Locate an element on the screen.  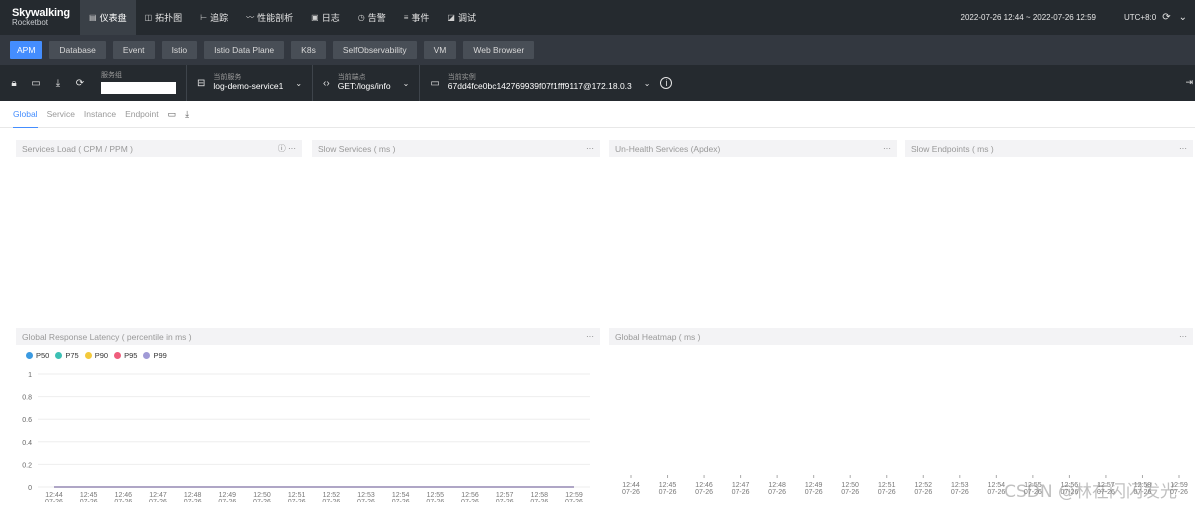
x-tick-label: 12:44 is located at coordinates (631, 485).